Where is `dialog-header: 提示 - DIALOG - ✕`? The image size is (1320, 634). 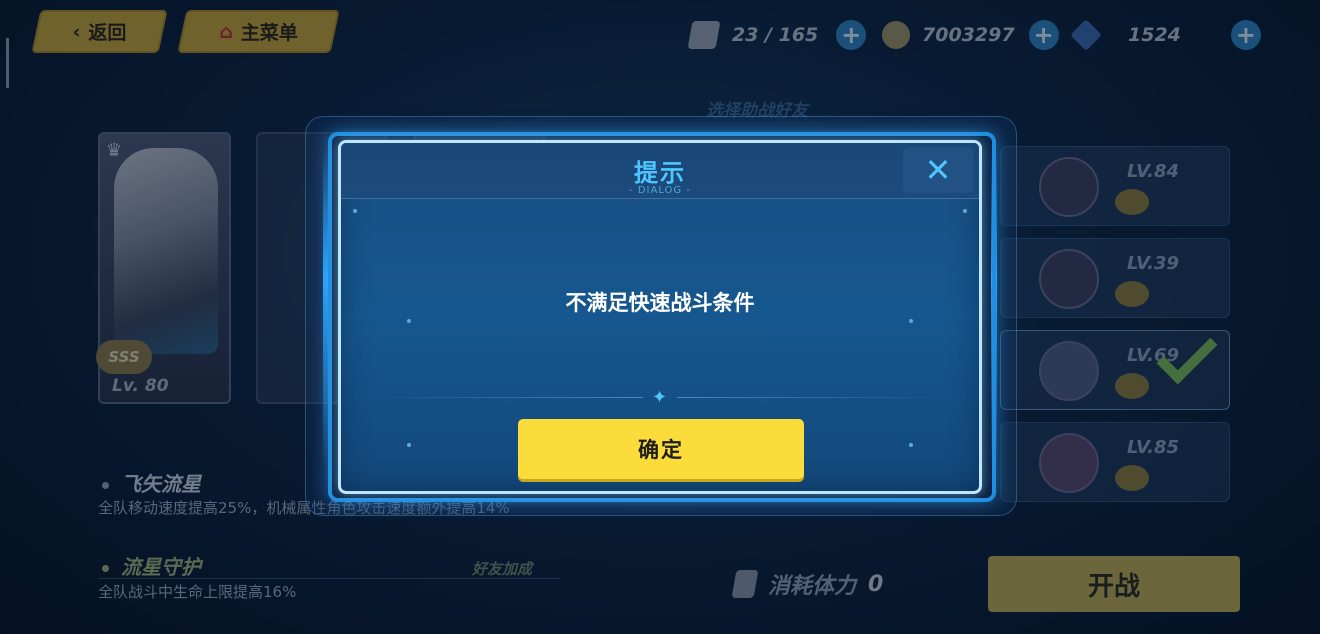
dialog-header: 提示 - DIALOG - ✕ is located at coordinates (660, 171).